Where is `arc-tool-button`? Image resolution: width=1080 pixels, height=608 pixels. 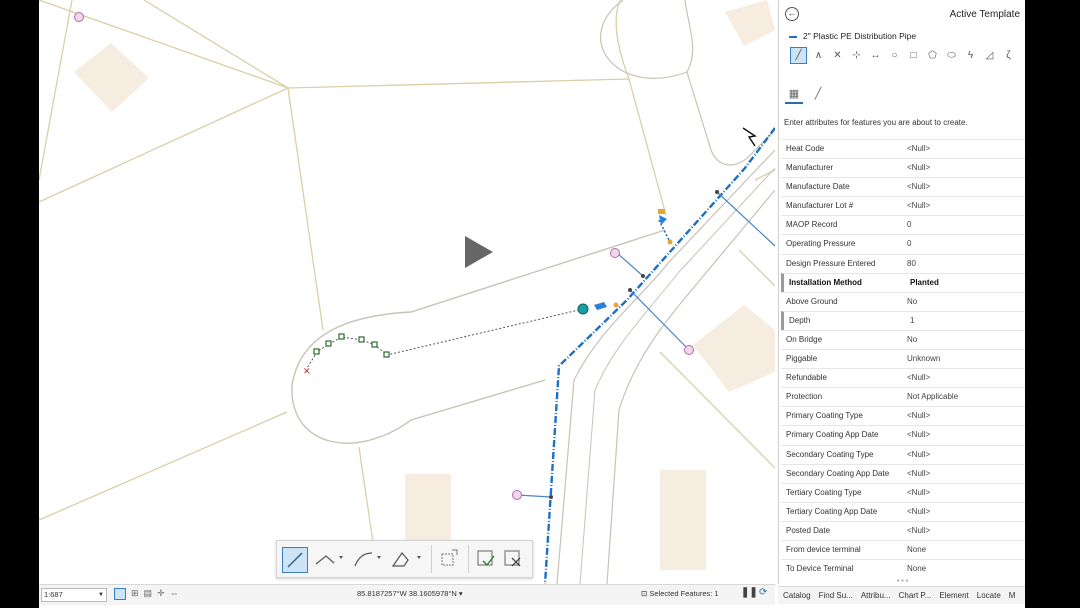
arc-tool-button is located at coordinates (368, 559).